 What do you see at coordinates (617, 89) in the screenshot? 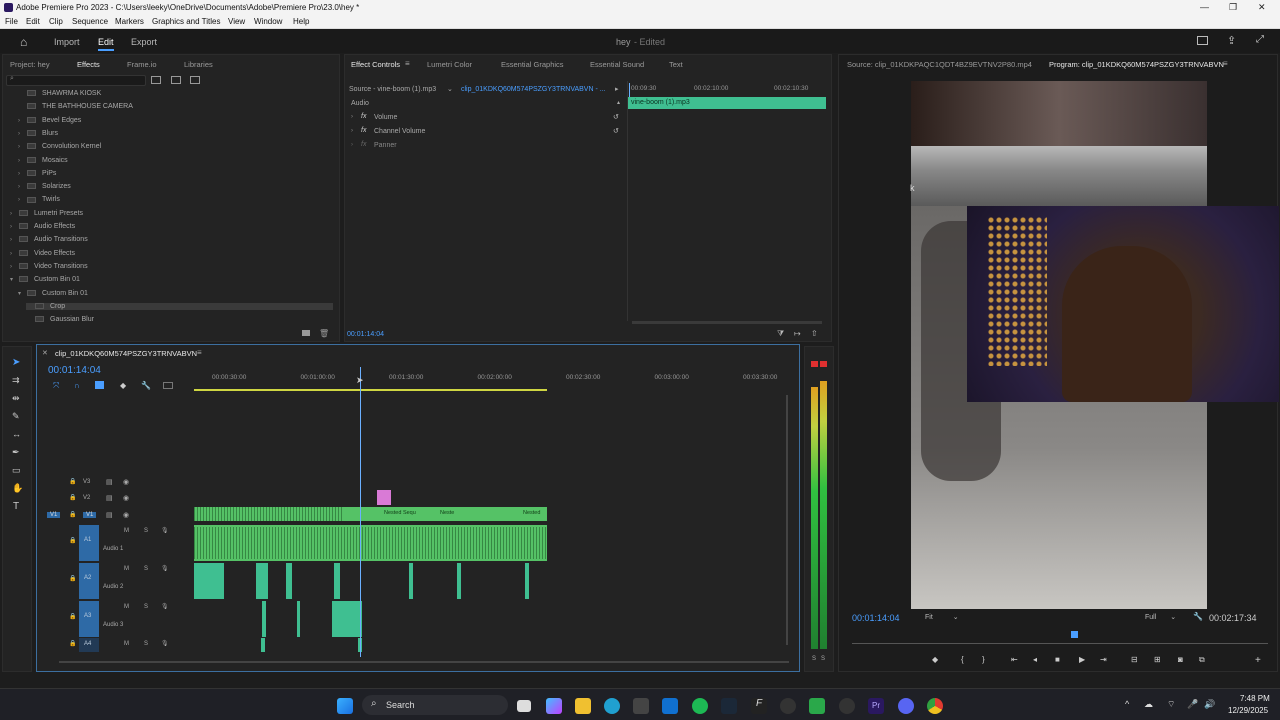
I see `play-audio-icon: ▸` at bounding box center [617, 89].